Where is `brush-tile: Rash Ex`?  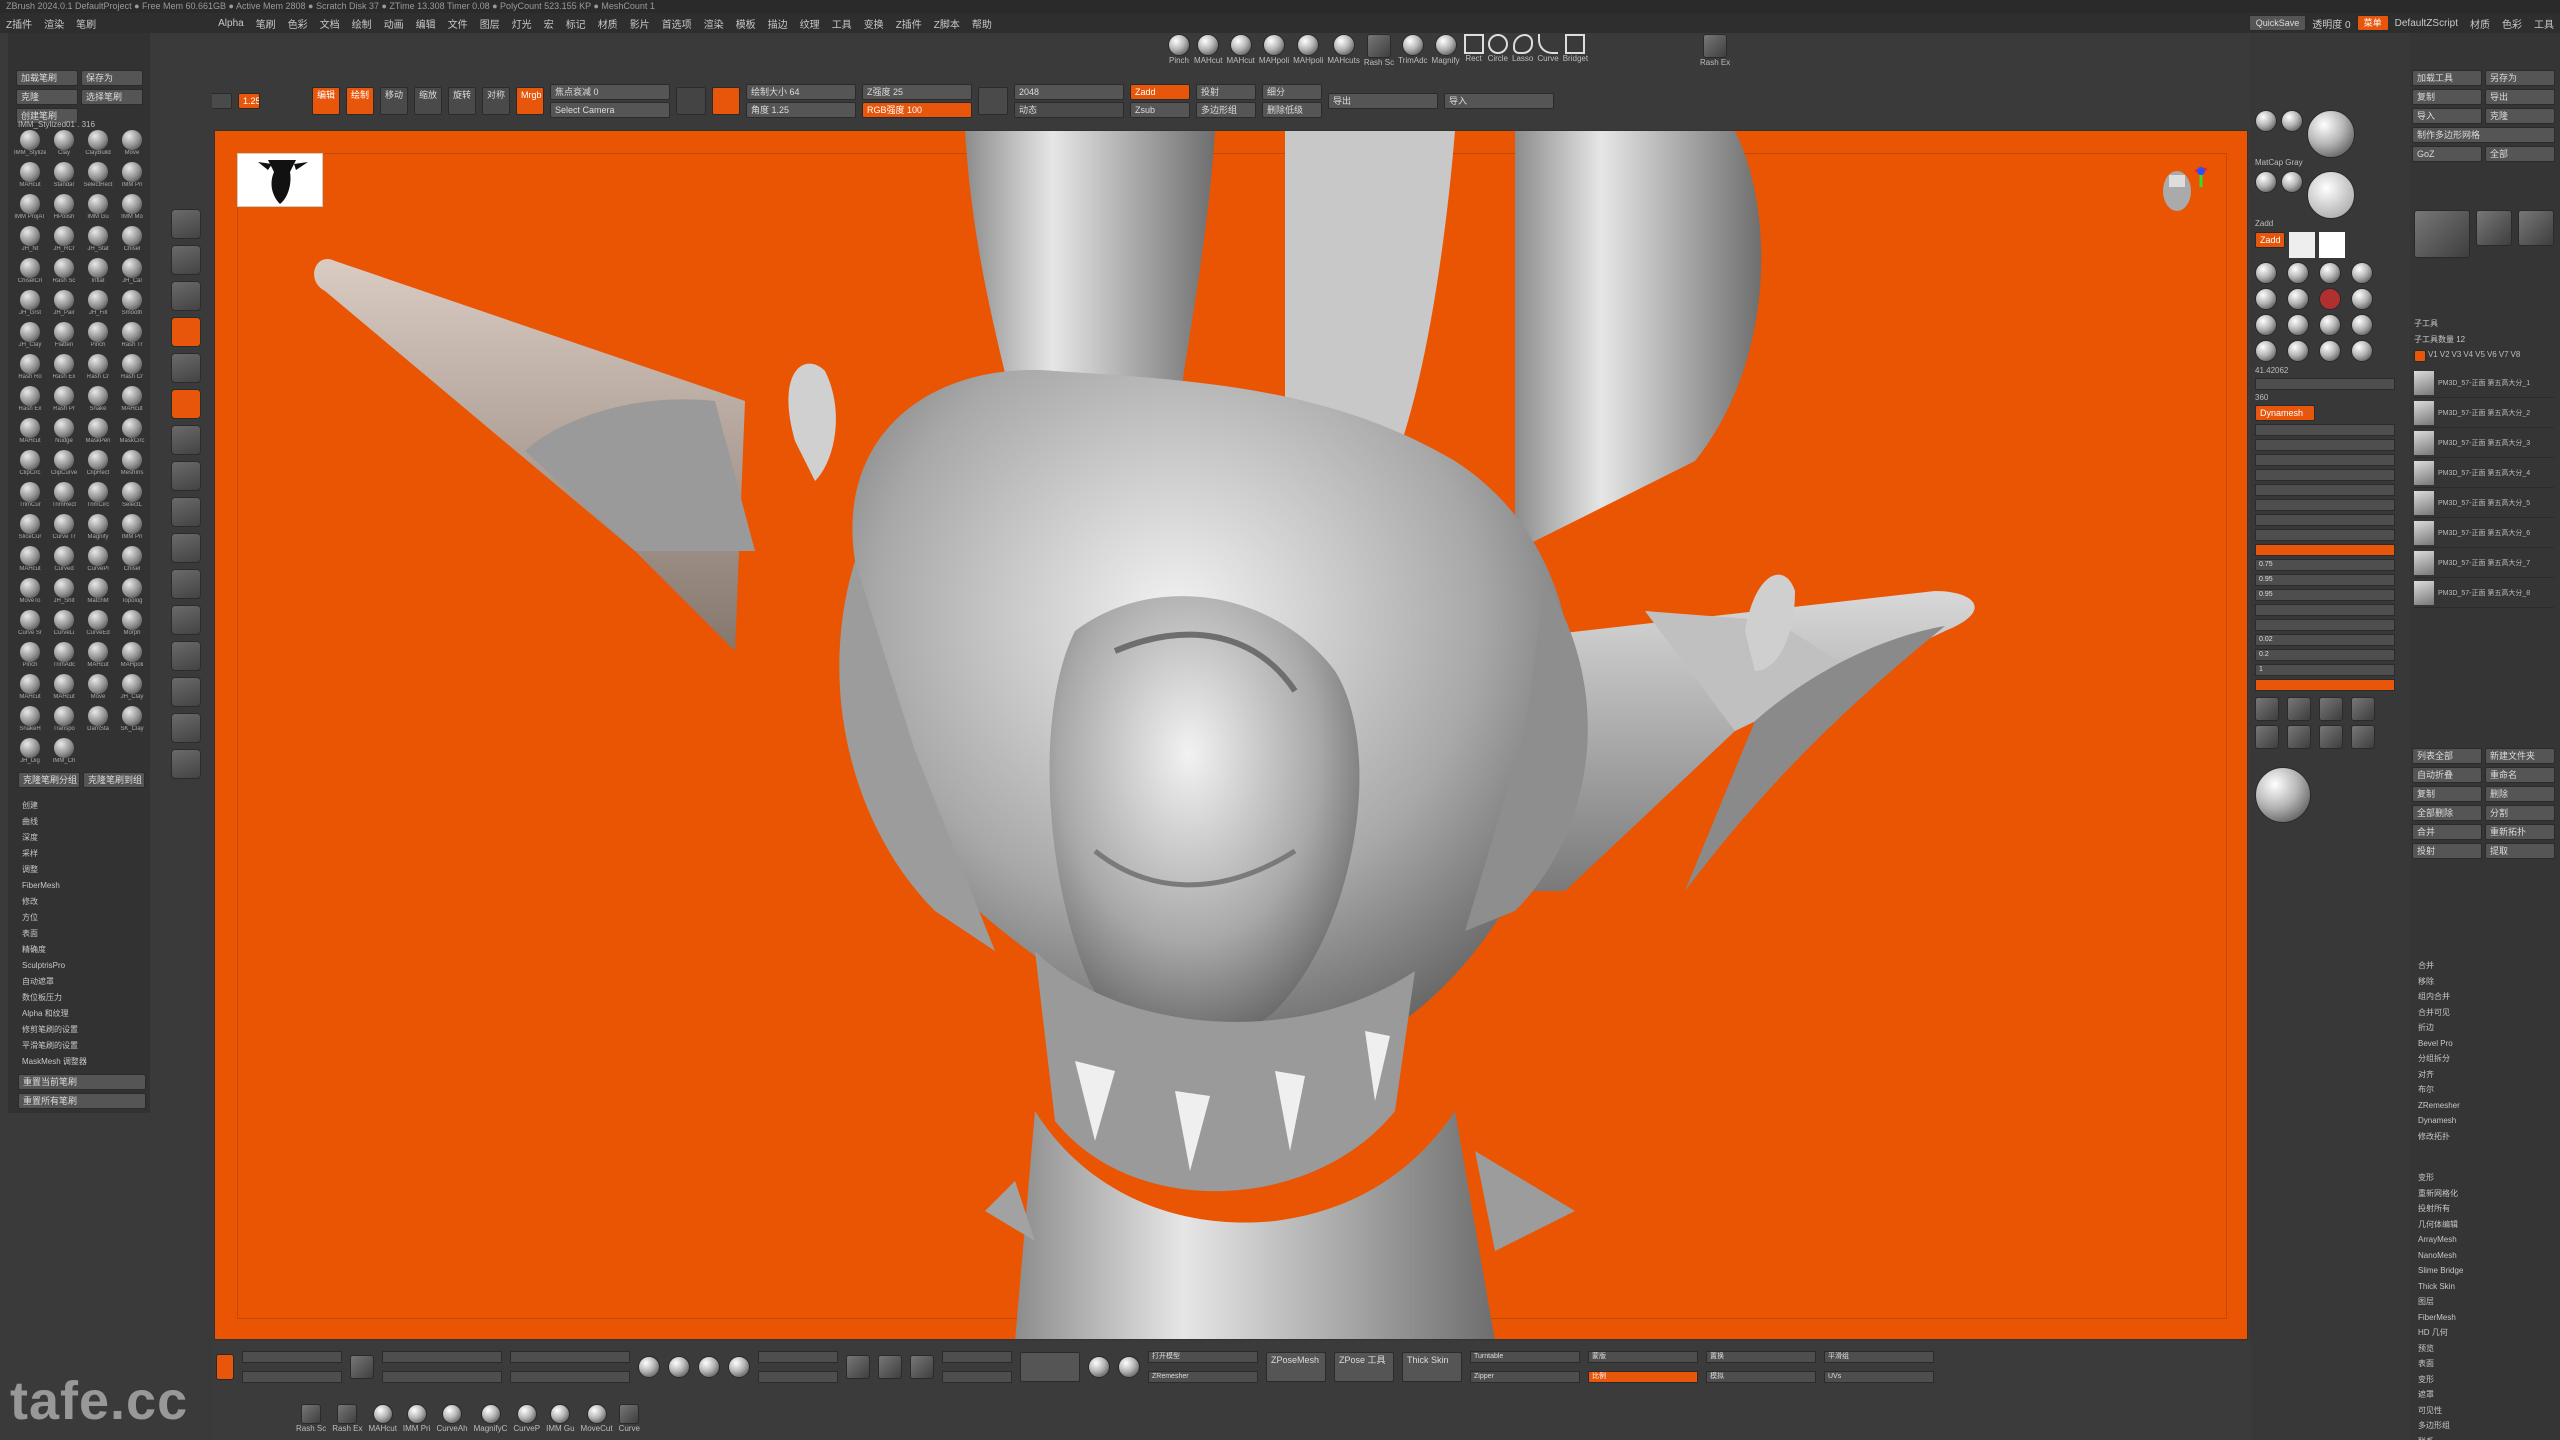
brush-tile: Rash Ex is located at coordinates (30, 401).